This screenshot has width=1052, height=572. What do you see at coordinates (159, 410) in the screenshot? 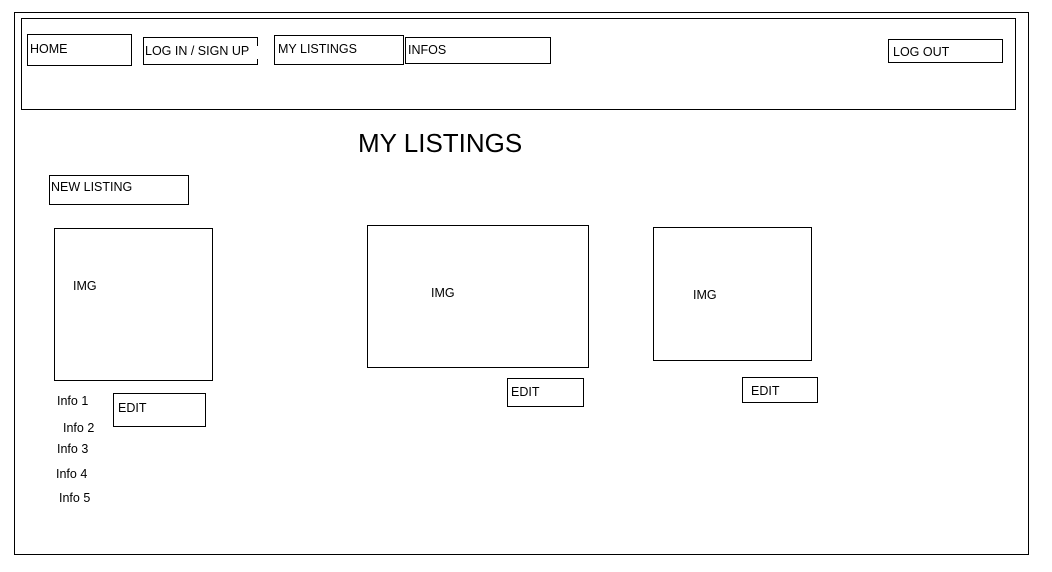
I see `edit-button-1: EDIT` at bounding box center [159, 410].